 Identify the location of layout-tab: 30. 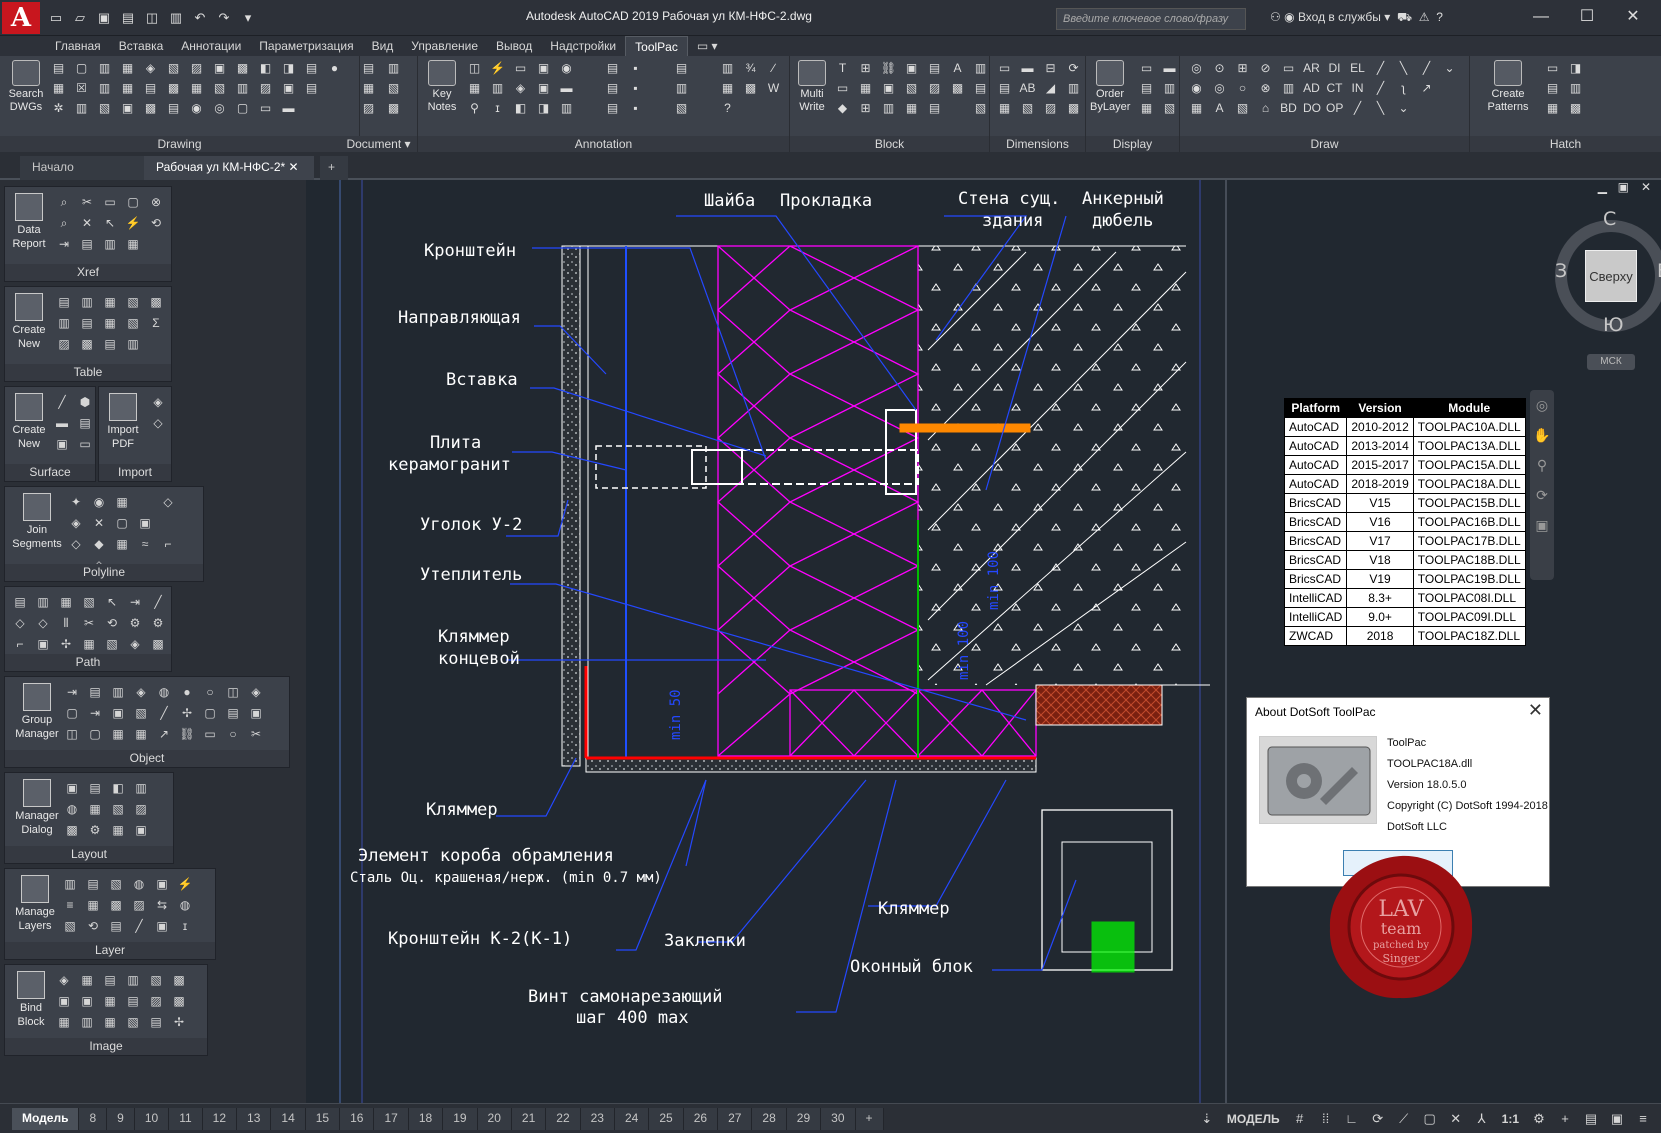
(838, 1119).